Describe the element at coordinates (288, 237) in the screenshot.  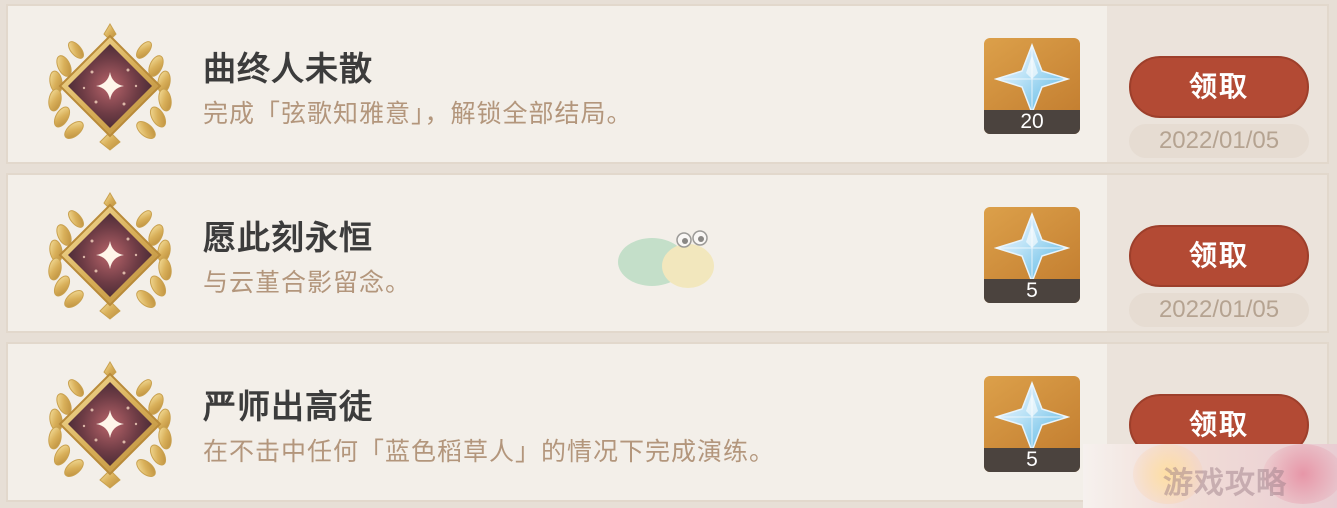
I see `achievement-title: 愿此刻永恒` at that location.